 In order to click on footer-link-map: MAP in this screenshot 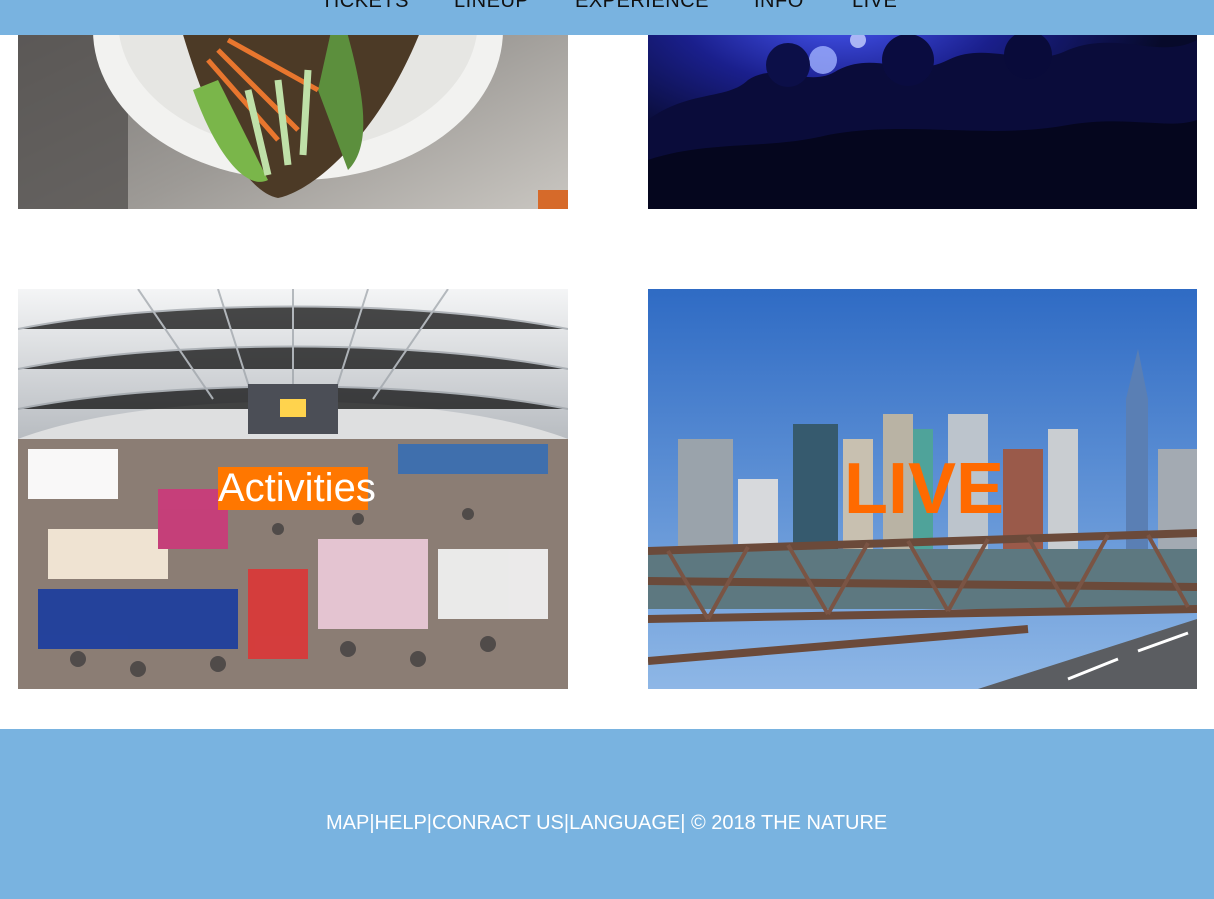, I will do `click(347, 823)`.